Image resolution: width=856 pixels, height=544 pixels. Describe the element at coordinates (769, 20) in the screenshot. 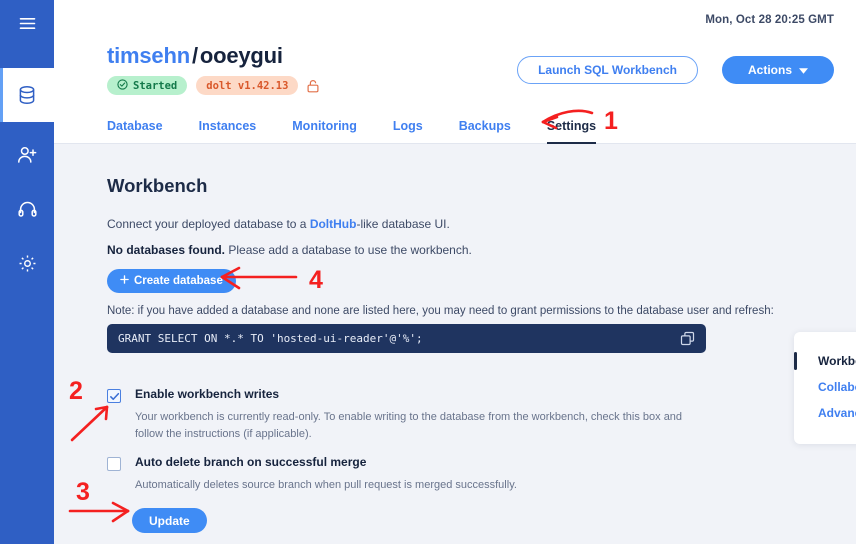

I see `current-timestamp: Mon, Oct 28 20:25 GMT` at that location.